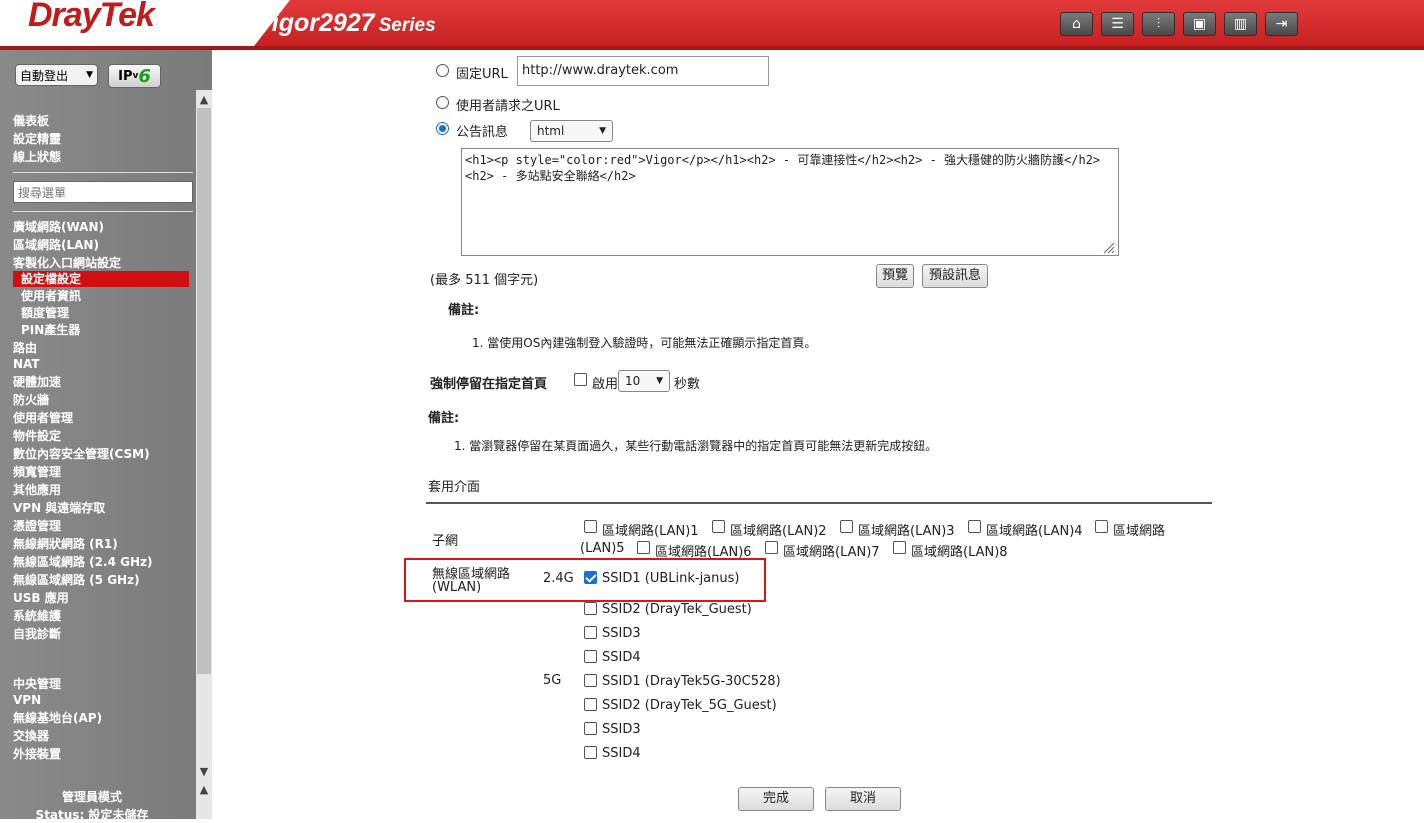  What do you see at coordinates (31, 400) in the screenshot?
I see `menu-firewall: 防火牆` at bounding box center [31, 400].